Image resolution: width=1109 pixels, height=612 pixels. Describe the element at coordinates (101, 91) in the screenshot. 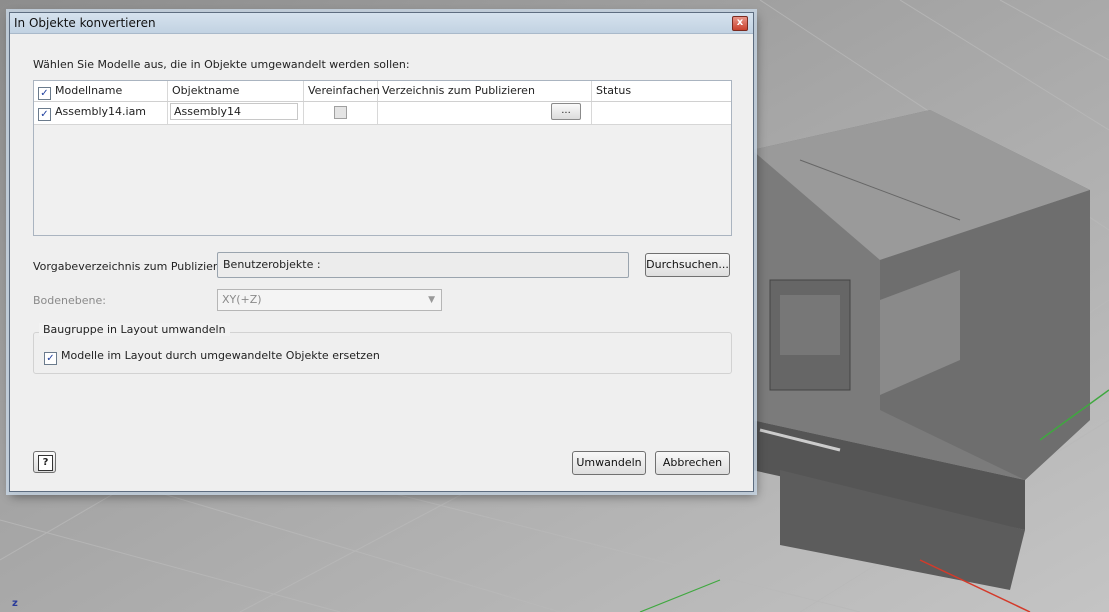

I see `column-header-modelname: ✓ Modellname` at that location.